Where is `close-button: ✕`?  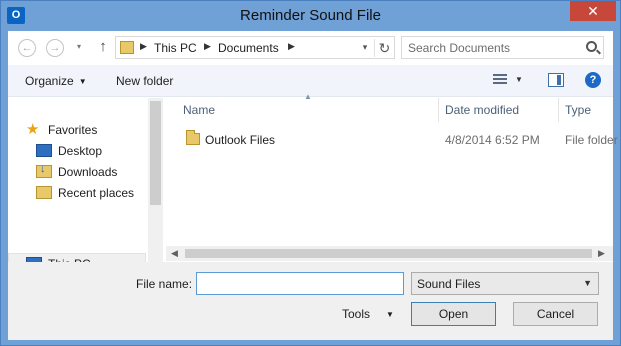
close-button: ✕ is located at coordinates (593, 11).